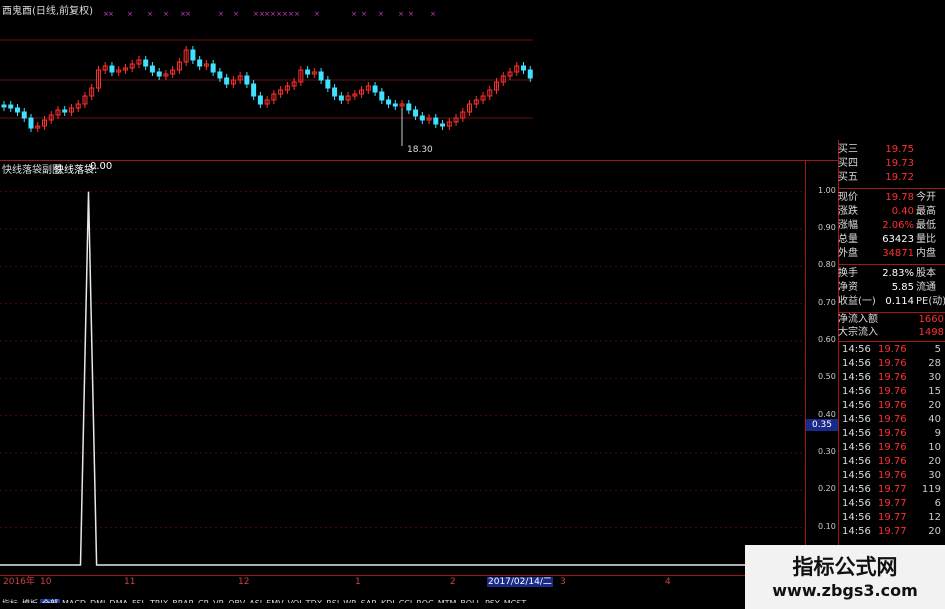 The image size is (945, 609). I want to click on tick-volume: 10, so click(934, 447).